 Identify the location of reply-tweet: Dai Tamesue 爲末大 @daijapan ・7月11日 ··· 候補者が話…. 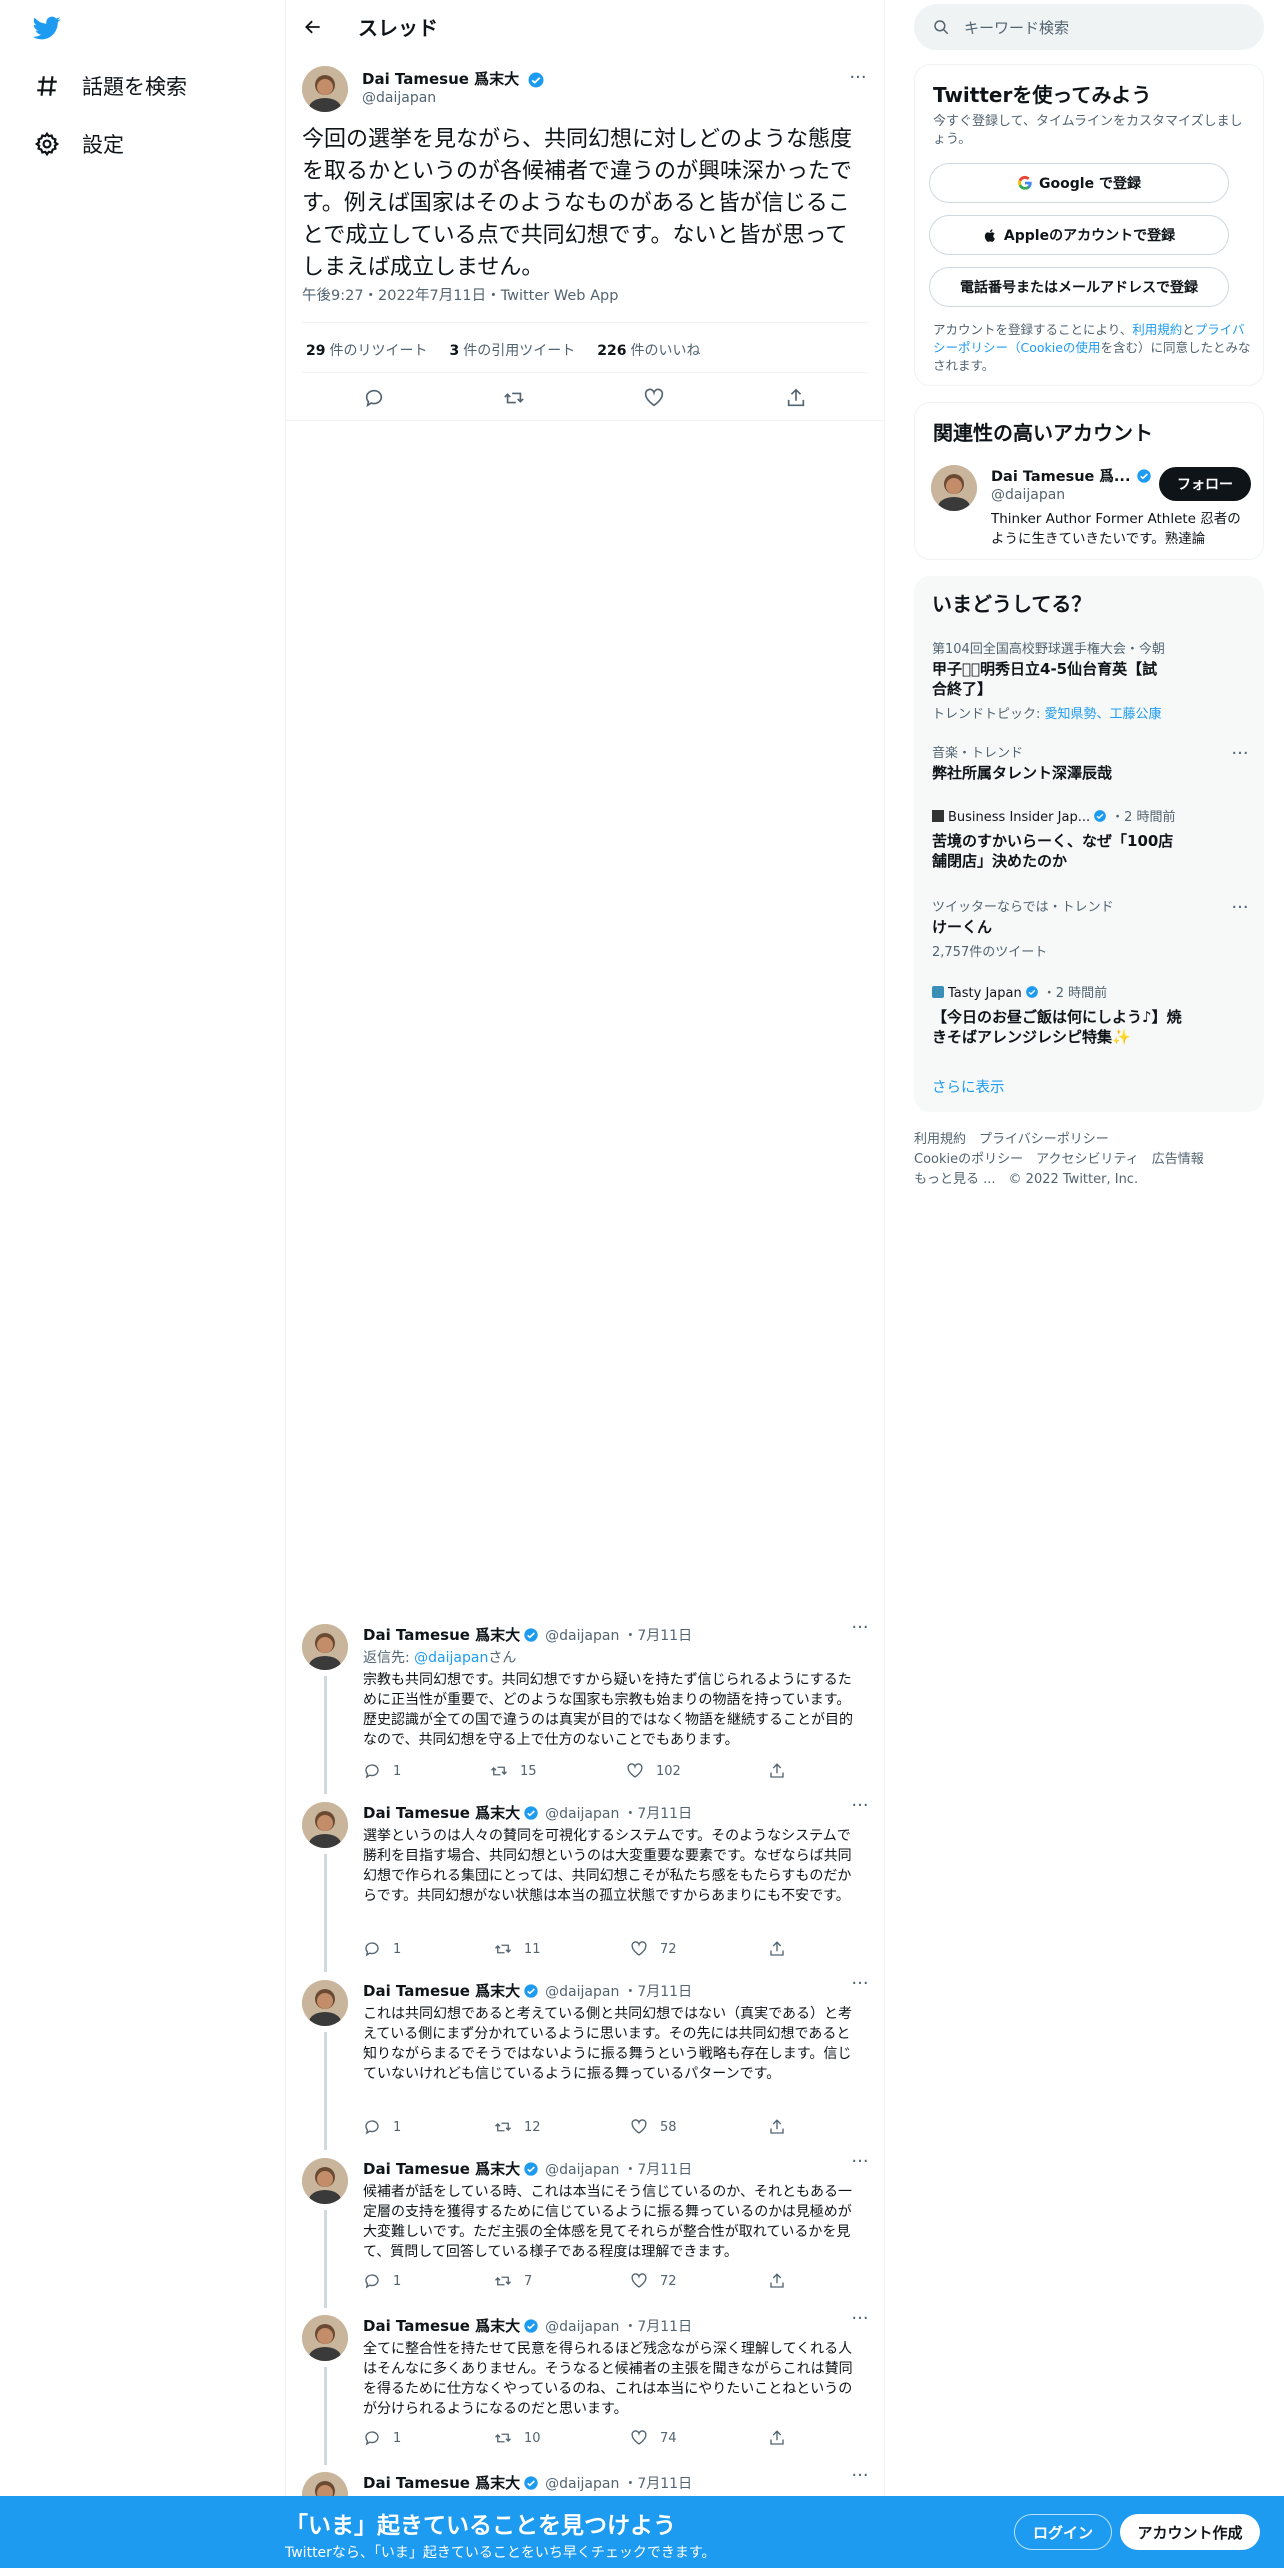
(585, 2230).